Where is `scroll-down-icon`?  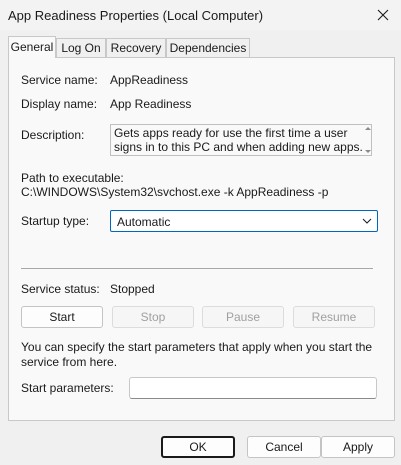
scroll-down-icon is located at coordinates (368, 151).